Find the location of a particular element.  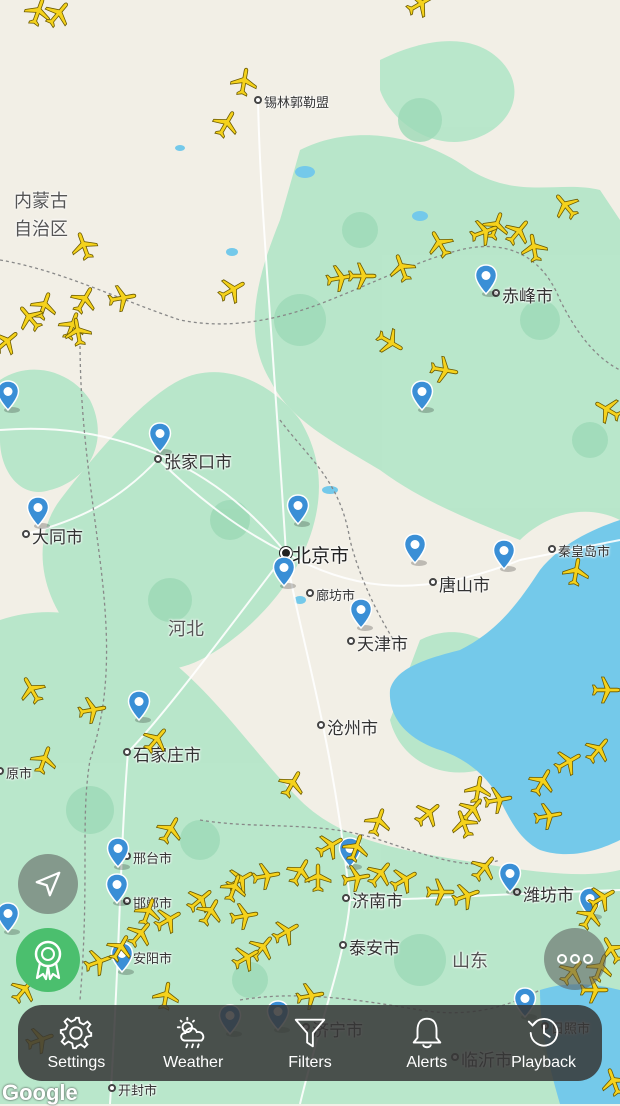

tab-settings-label: Settings is located at coordinates (76, 1062).